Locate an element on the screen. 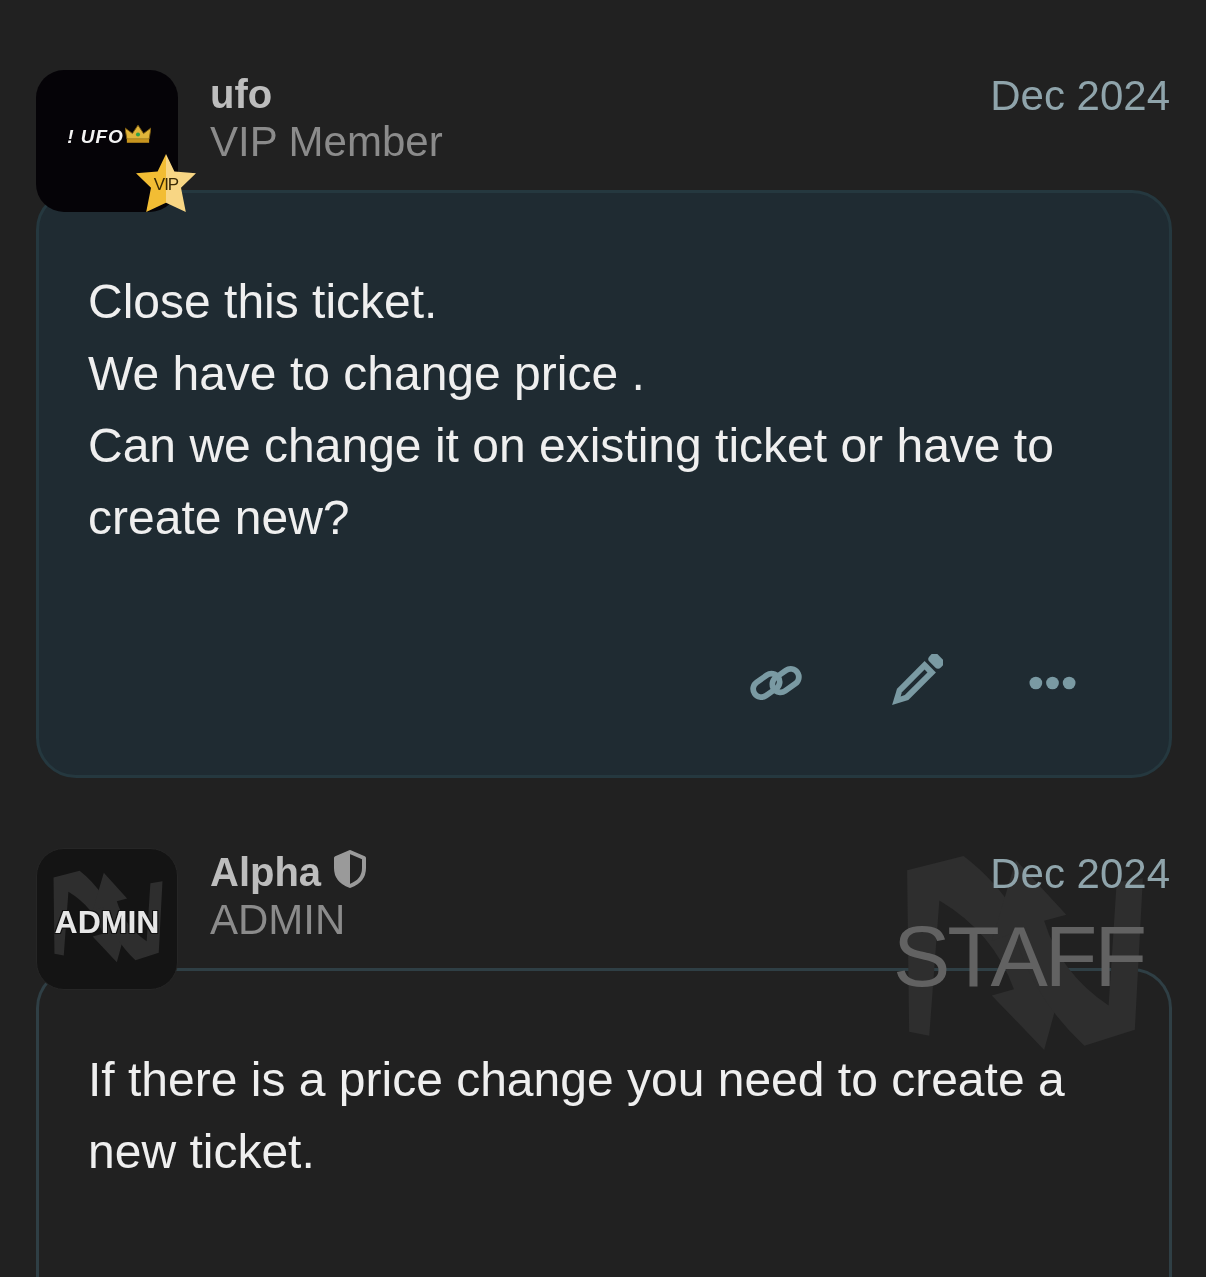 Image resolution: width=1206 pixels, height=1277 pixels. more-icon is located at coordinates (1052, 683).